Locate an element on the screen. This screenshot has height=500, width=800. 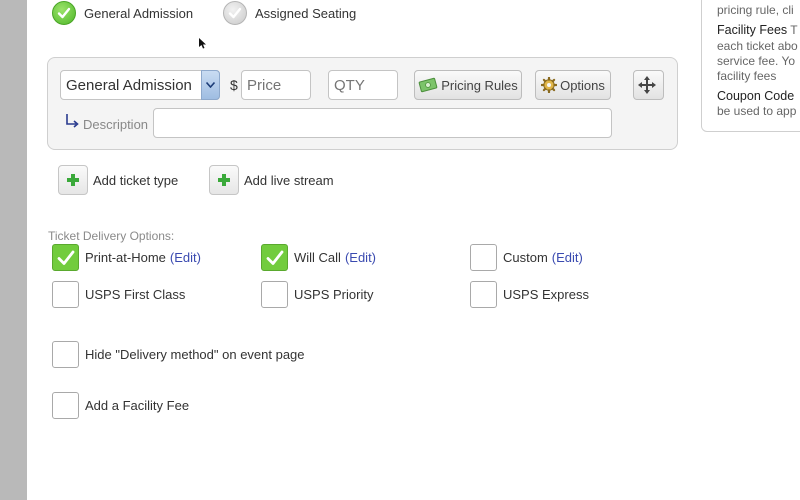
price-input is located at coordinates (276, 85).